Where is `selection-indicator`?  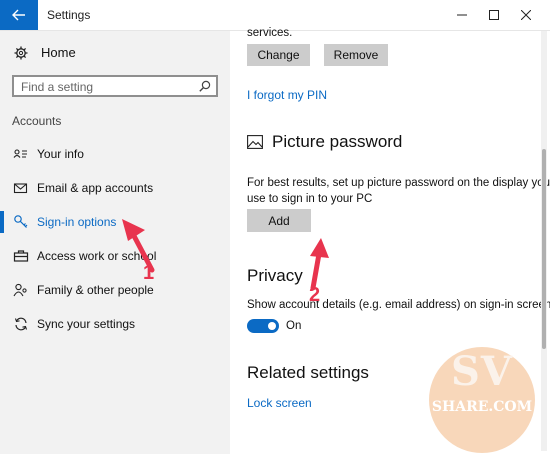
selection-indicator is located at coordinates (2, 222).